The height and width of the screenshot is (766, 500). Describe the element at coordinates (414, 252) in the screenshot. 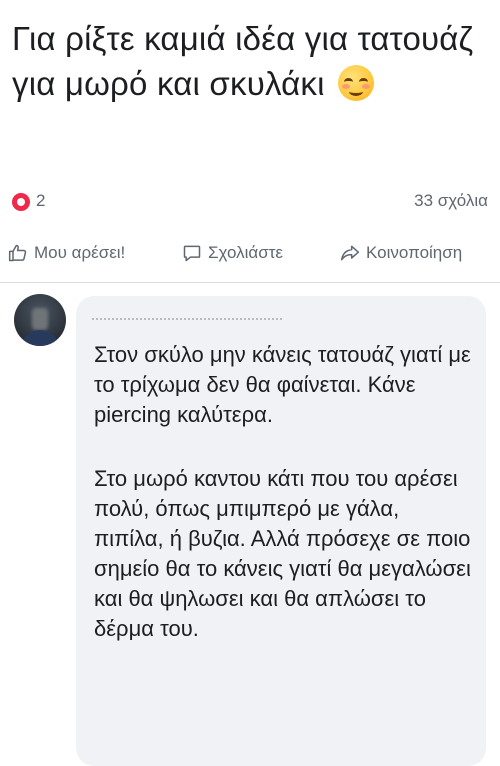

I see `share-label: Κοινοποίηση` at that location.